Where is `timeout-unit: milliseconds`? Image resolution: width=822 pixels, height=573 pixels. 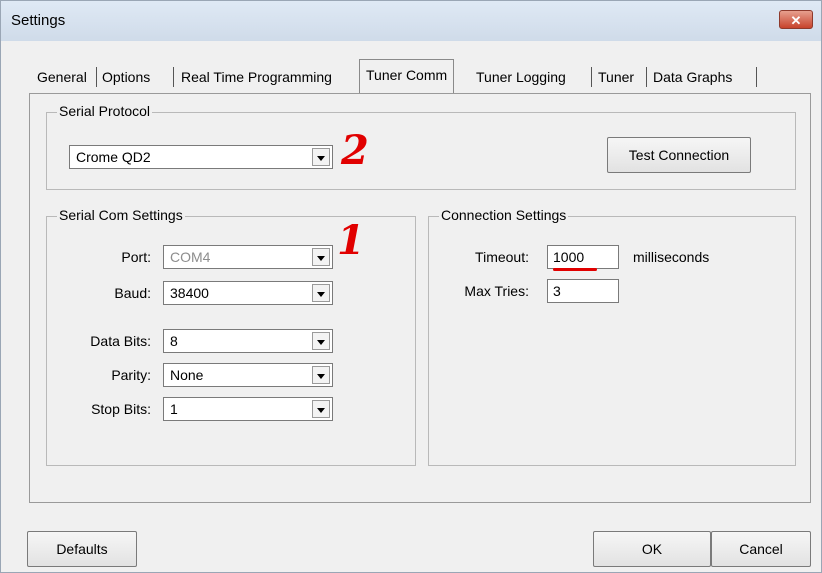
timeout-unit: milliseconds is located at coordinates (671, 257).